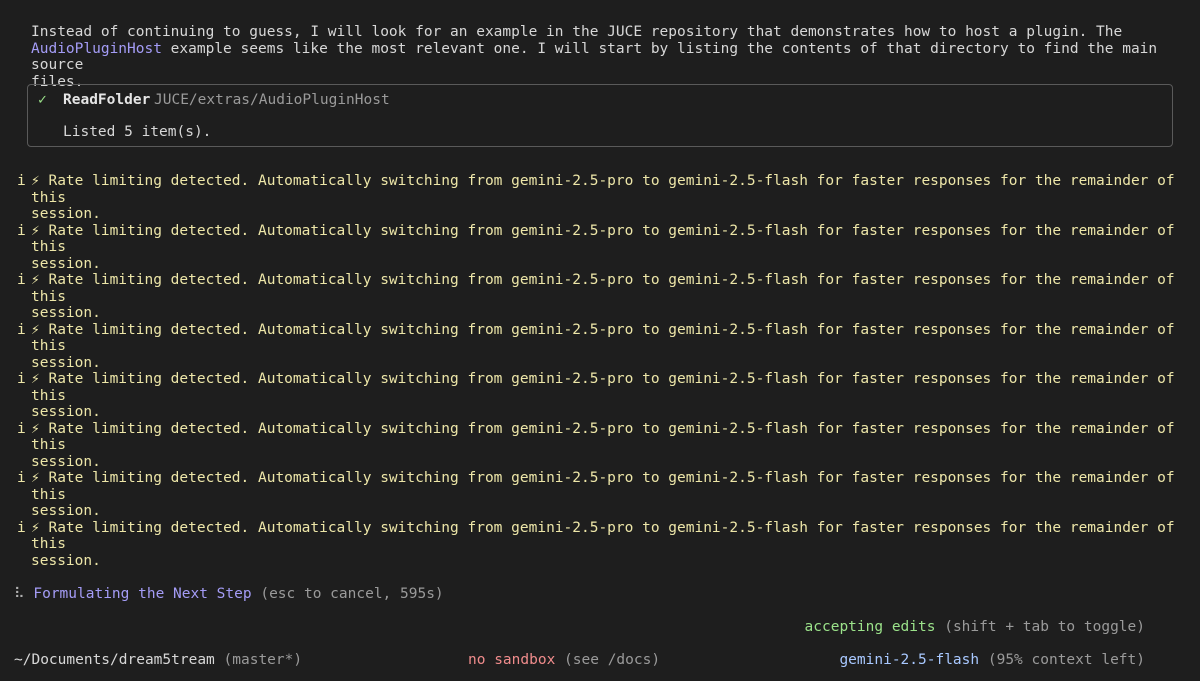 The width and height of the screenshot is (1200, 681). I want to click on sandbox-hint: (see /docs), so click(608, 660).